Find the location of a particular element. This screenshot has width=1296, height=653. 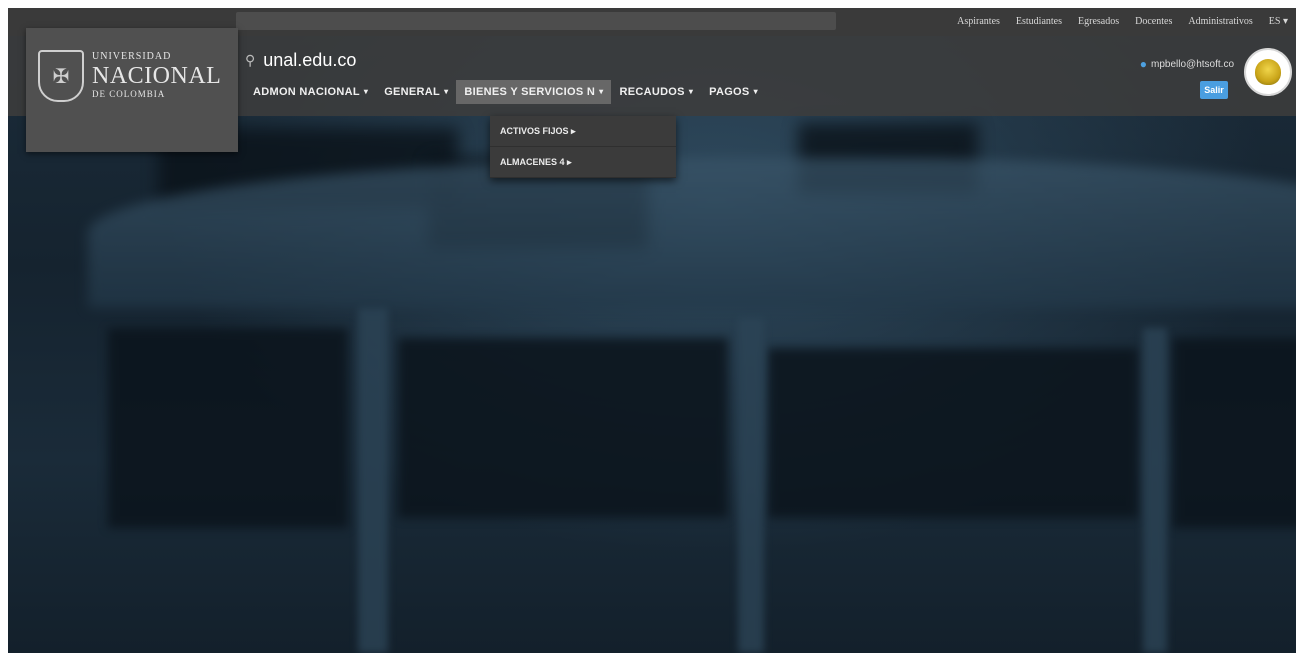

nav-item-recaudos: RECAUDOS ▾ is located at coordinates (656, 92).